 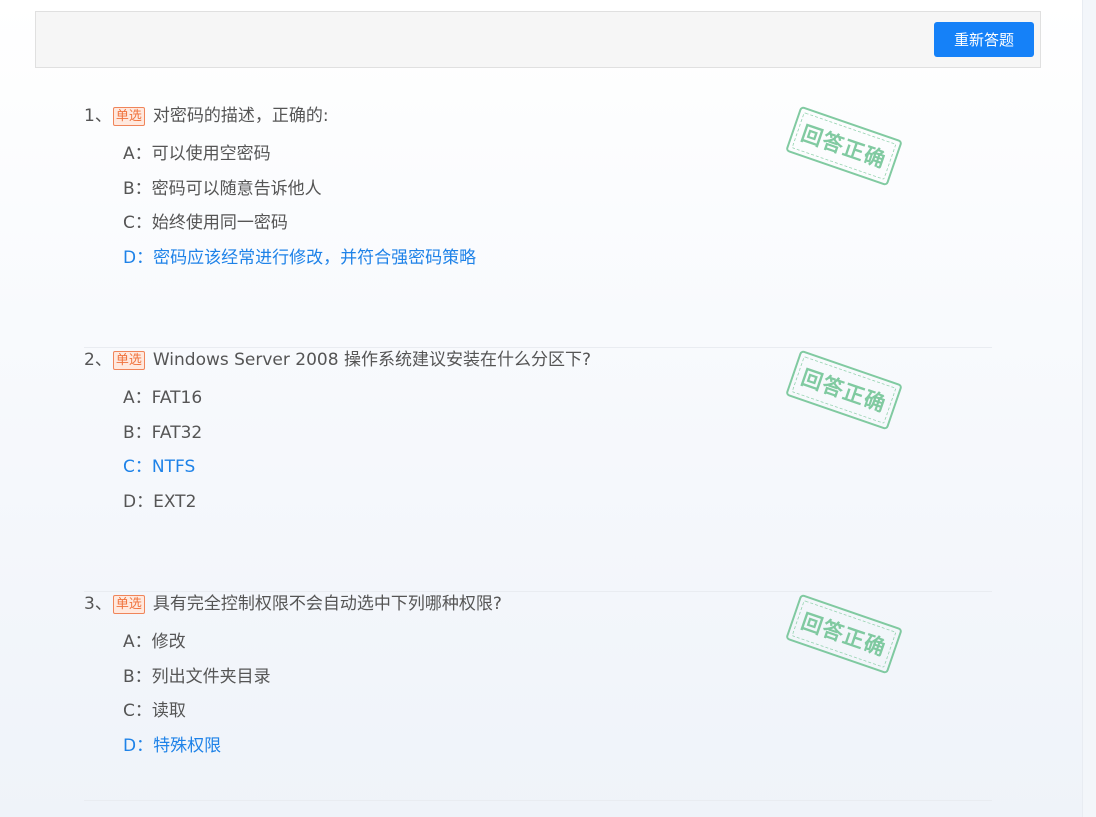 I want to click on question-number: 2、, so click(x=98, y=360).